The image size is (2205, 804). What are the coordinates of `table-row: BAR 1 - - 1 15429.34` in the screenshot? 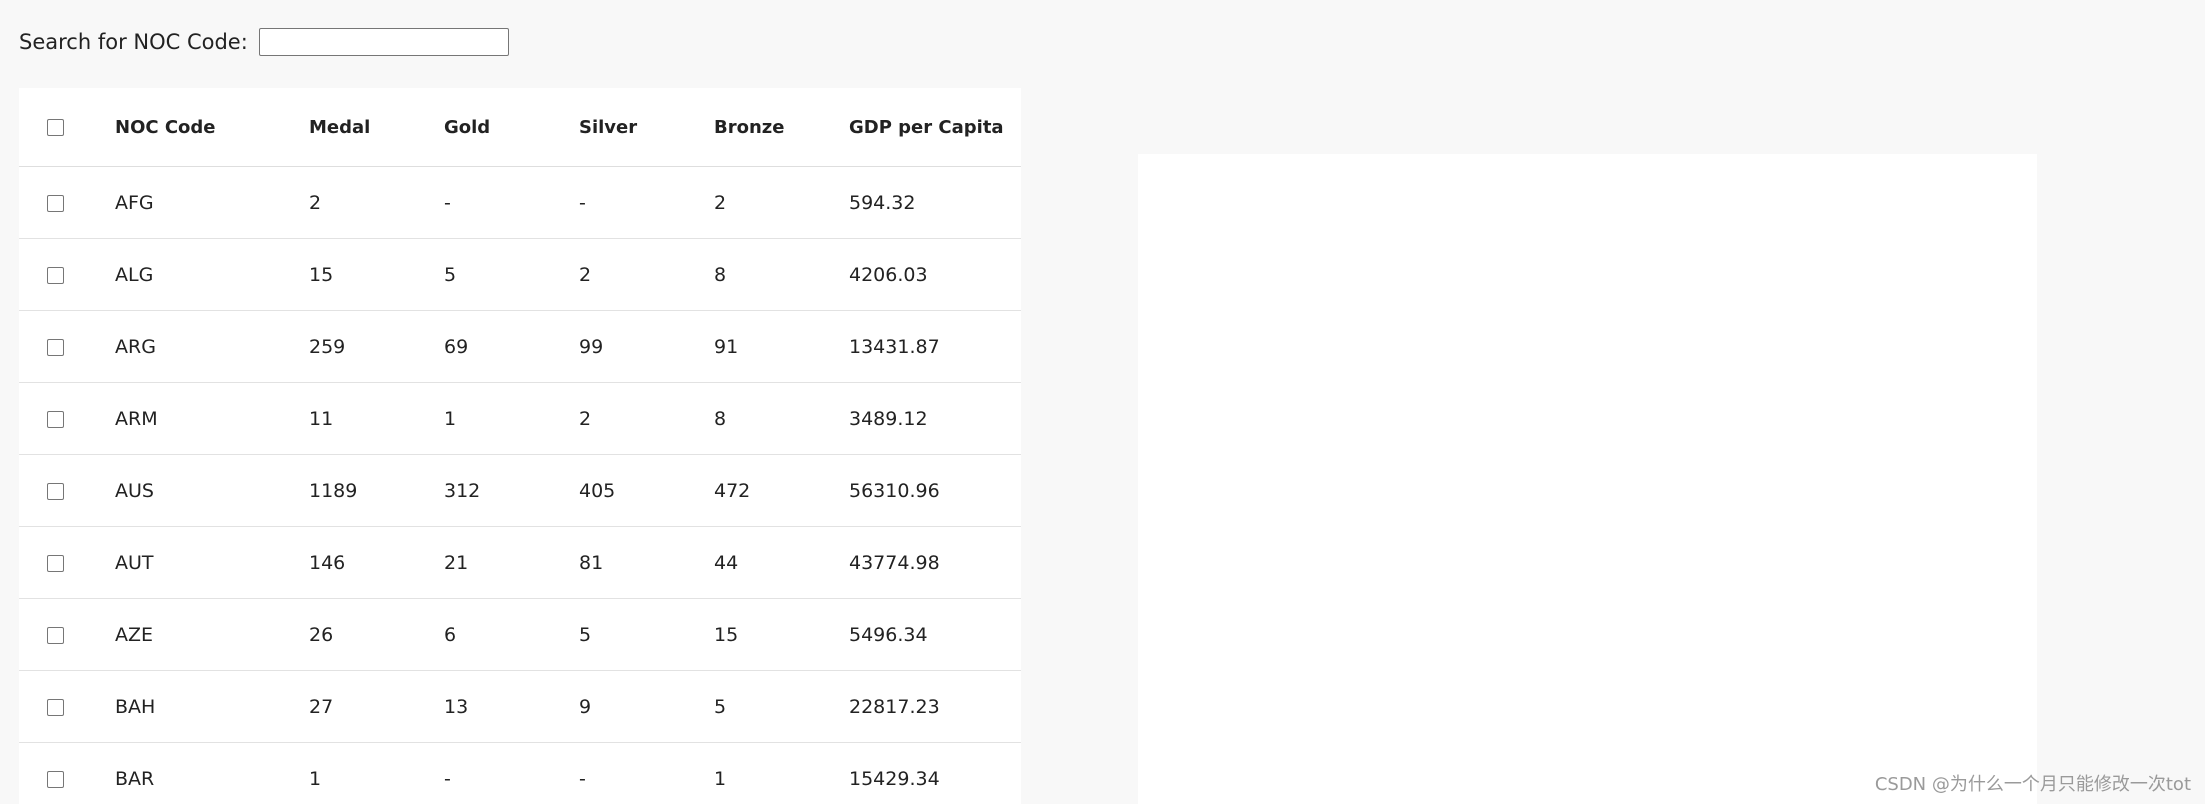 It's located at (520, 773).